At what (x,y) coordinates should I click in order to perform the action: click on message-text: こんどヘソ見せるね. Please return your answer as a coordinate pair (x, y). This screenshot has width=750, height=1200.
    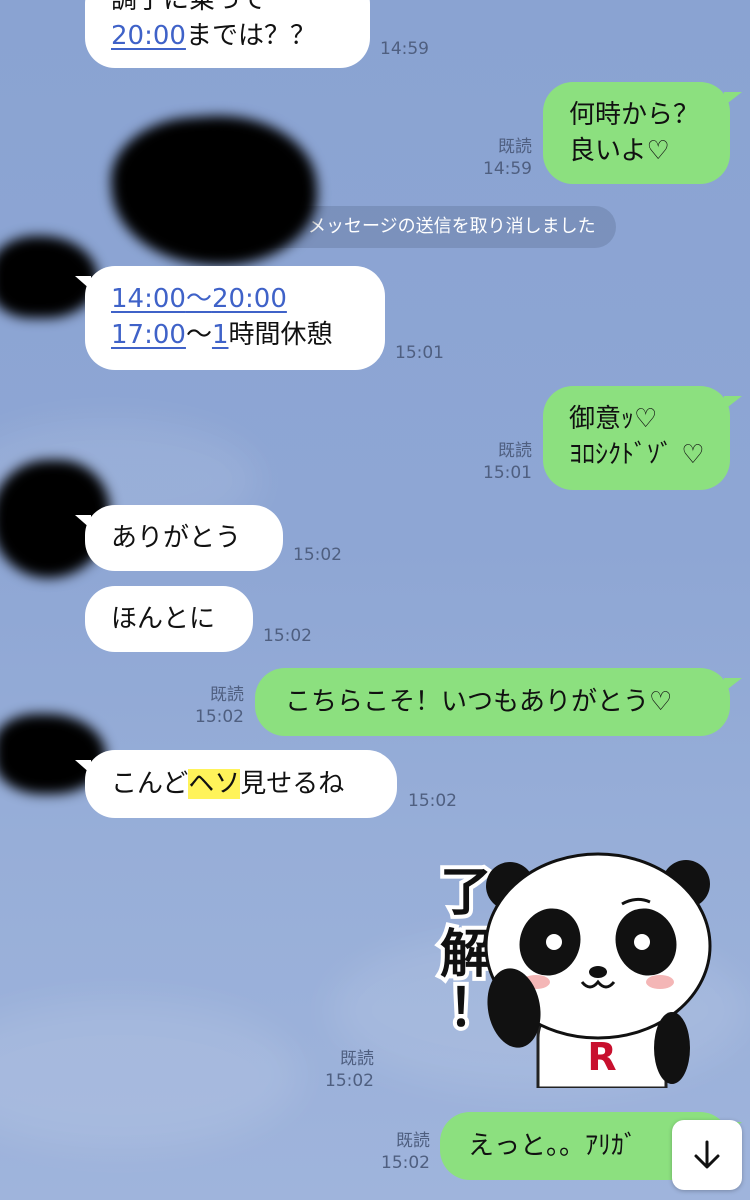
    Looking at the image, I should click on (228, 784).